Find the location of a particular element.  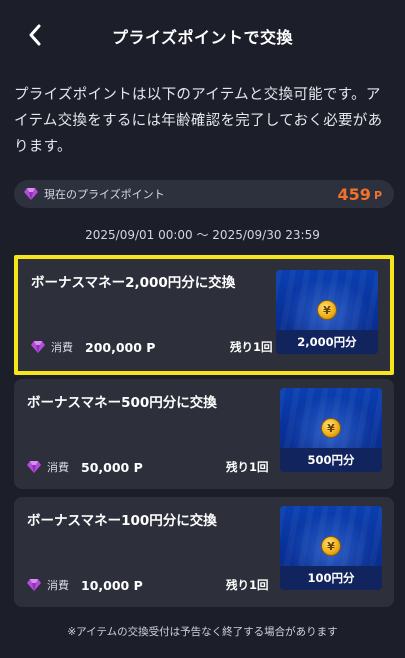

points-label: 現在のプライズポイント is located at coordinates (104, 194).